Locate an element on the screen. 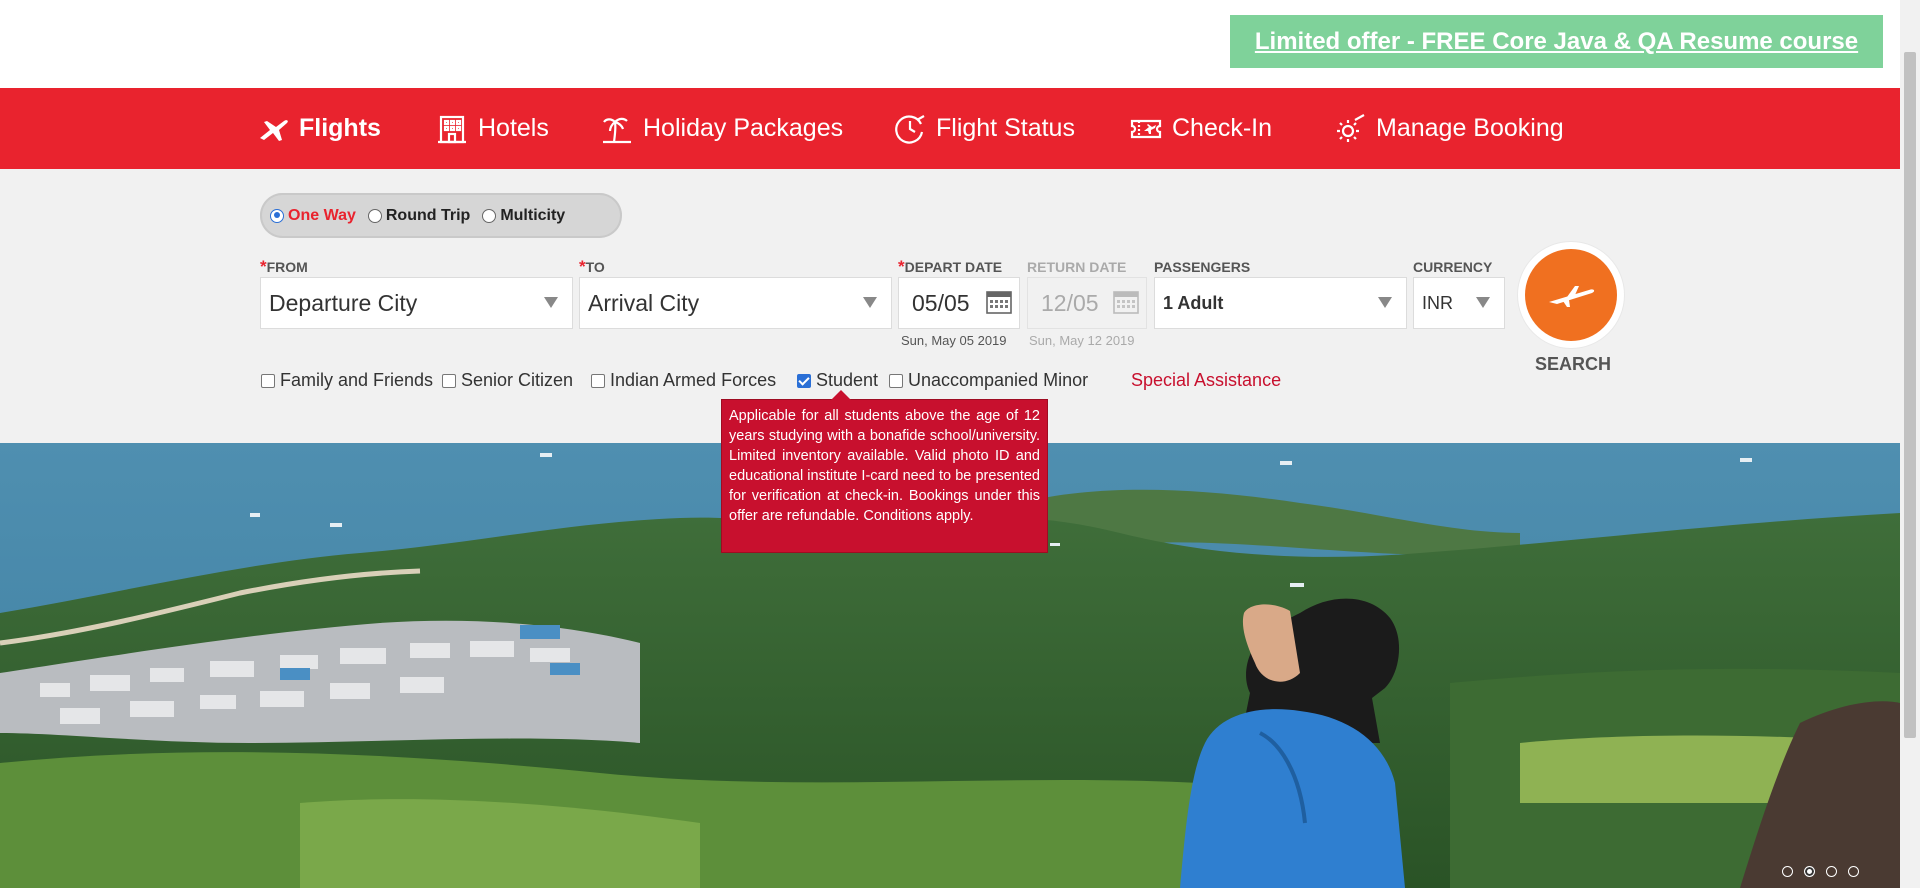 This screenshot has width=1920, height=888. concession-family: Family and Friends is located at coordinates (347, 380).